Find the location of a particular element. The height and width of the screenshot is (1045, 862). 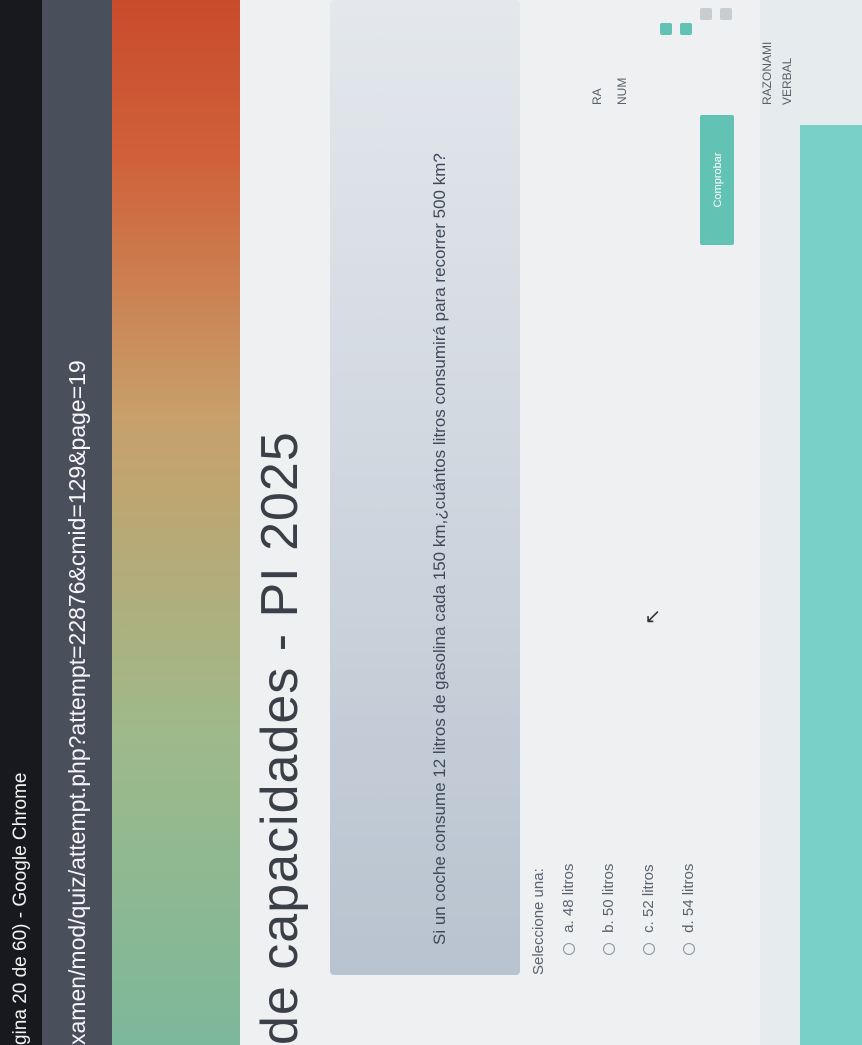

answer-option-d: d. 54 litros is located at coordinates (688, 909).